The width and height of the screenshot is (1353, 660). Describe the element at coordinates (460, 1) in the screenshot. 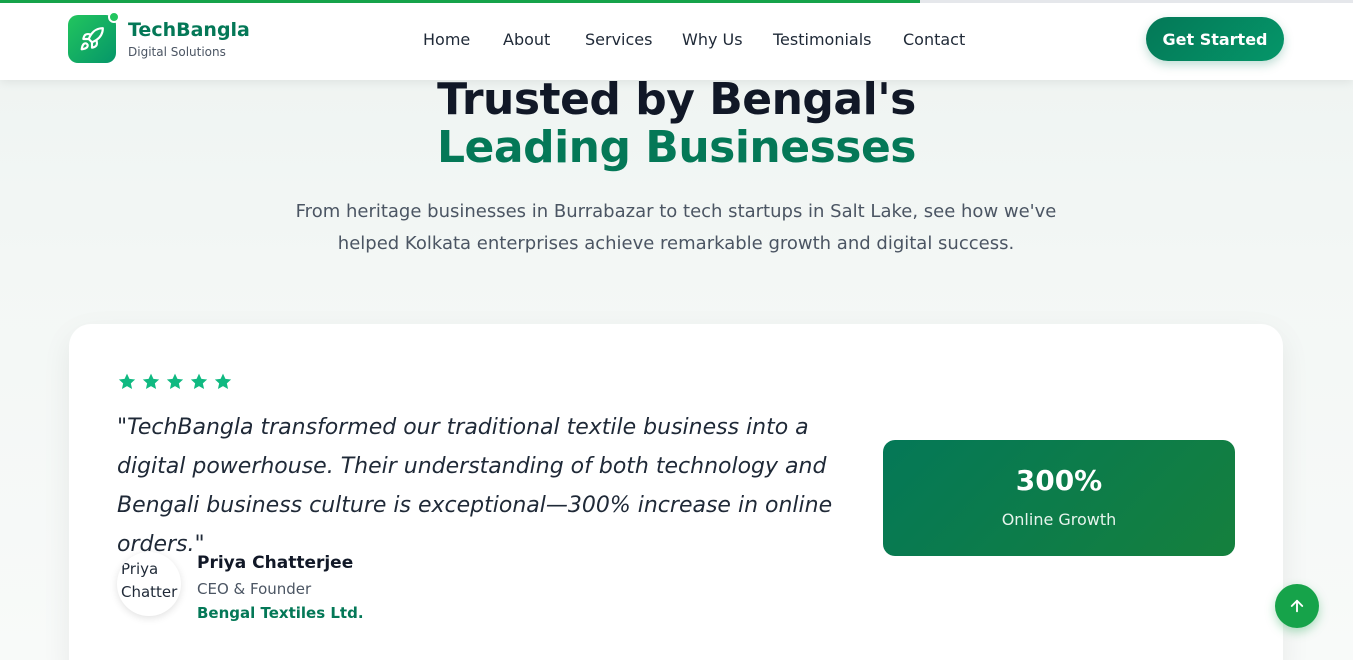

I see `scroll-progress-fill` at that location.